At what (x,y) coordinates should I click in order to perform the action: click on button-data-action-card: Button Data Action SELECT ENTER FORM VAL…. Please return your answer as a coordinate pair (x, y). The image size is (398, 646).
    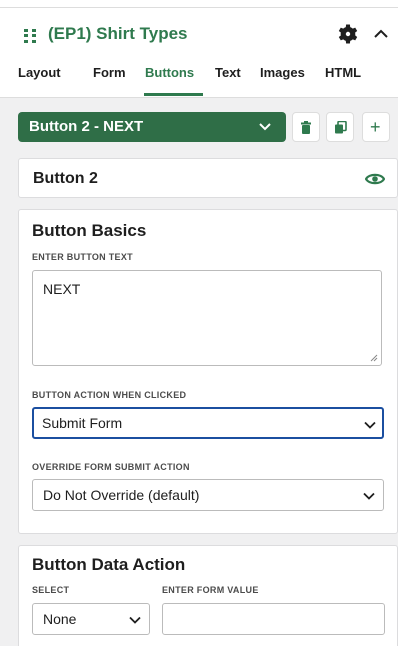
    Looking at the image, I should click on (208, 595).